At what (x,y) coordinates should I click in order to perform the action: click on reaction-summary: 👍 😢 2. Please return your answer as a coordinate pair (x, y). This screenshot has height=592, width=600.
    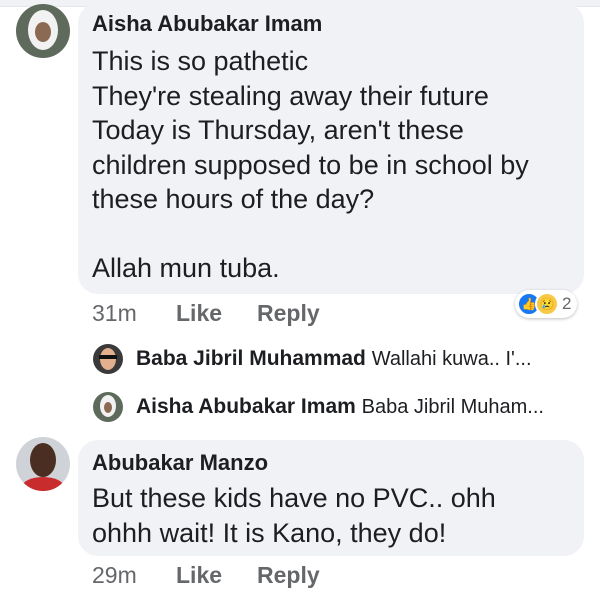
    Looking at the image, I should click on (546, 304).